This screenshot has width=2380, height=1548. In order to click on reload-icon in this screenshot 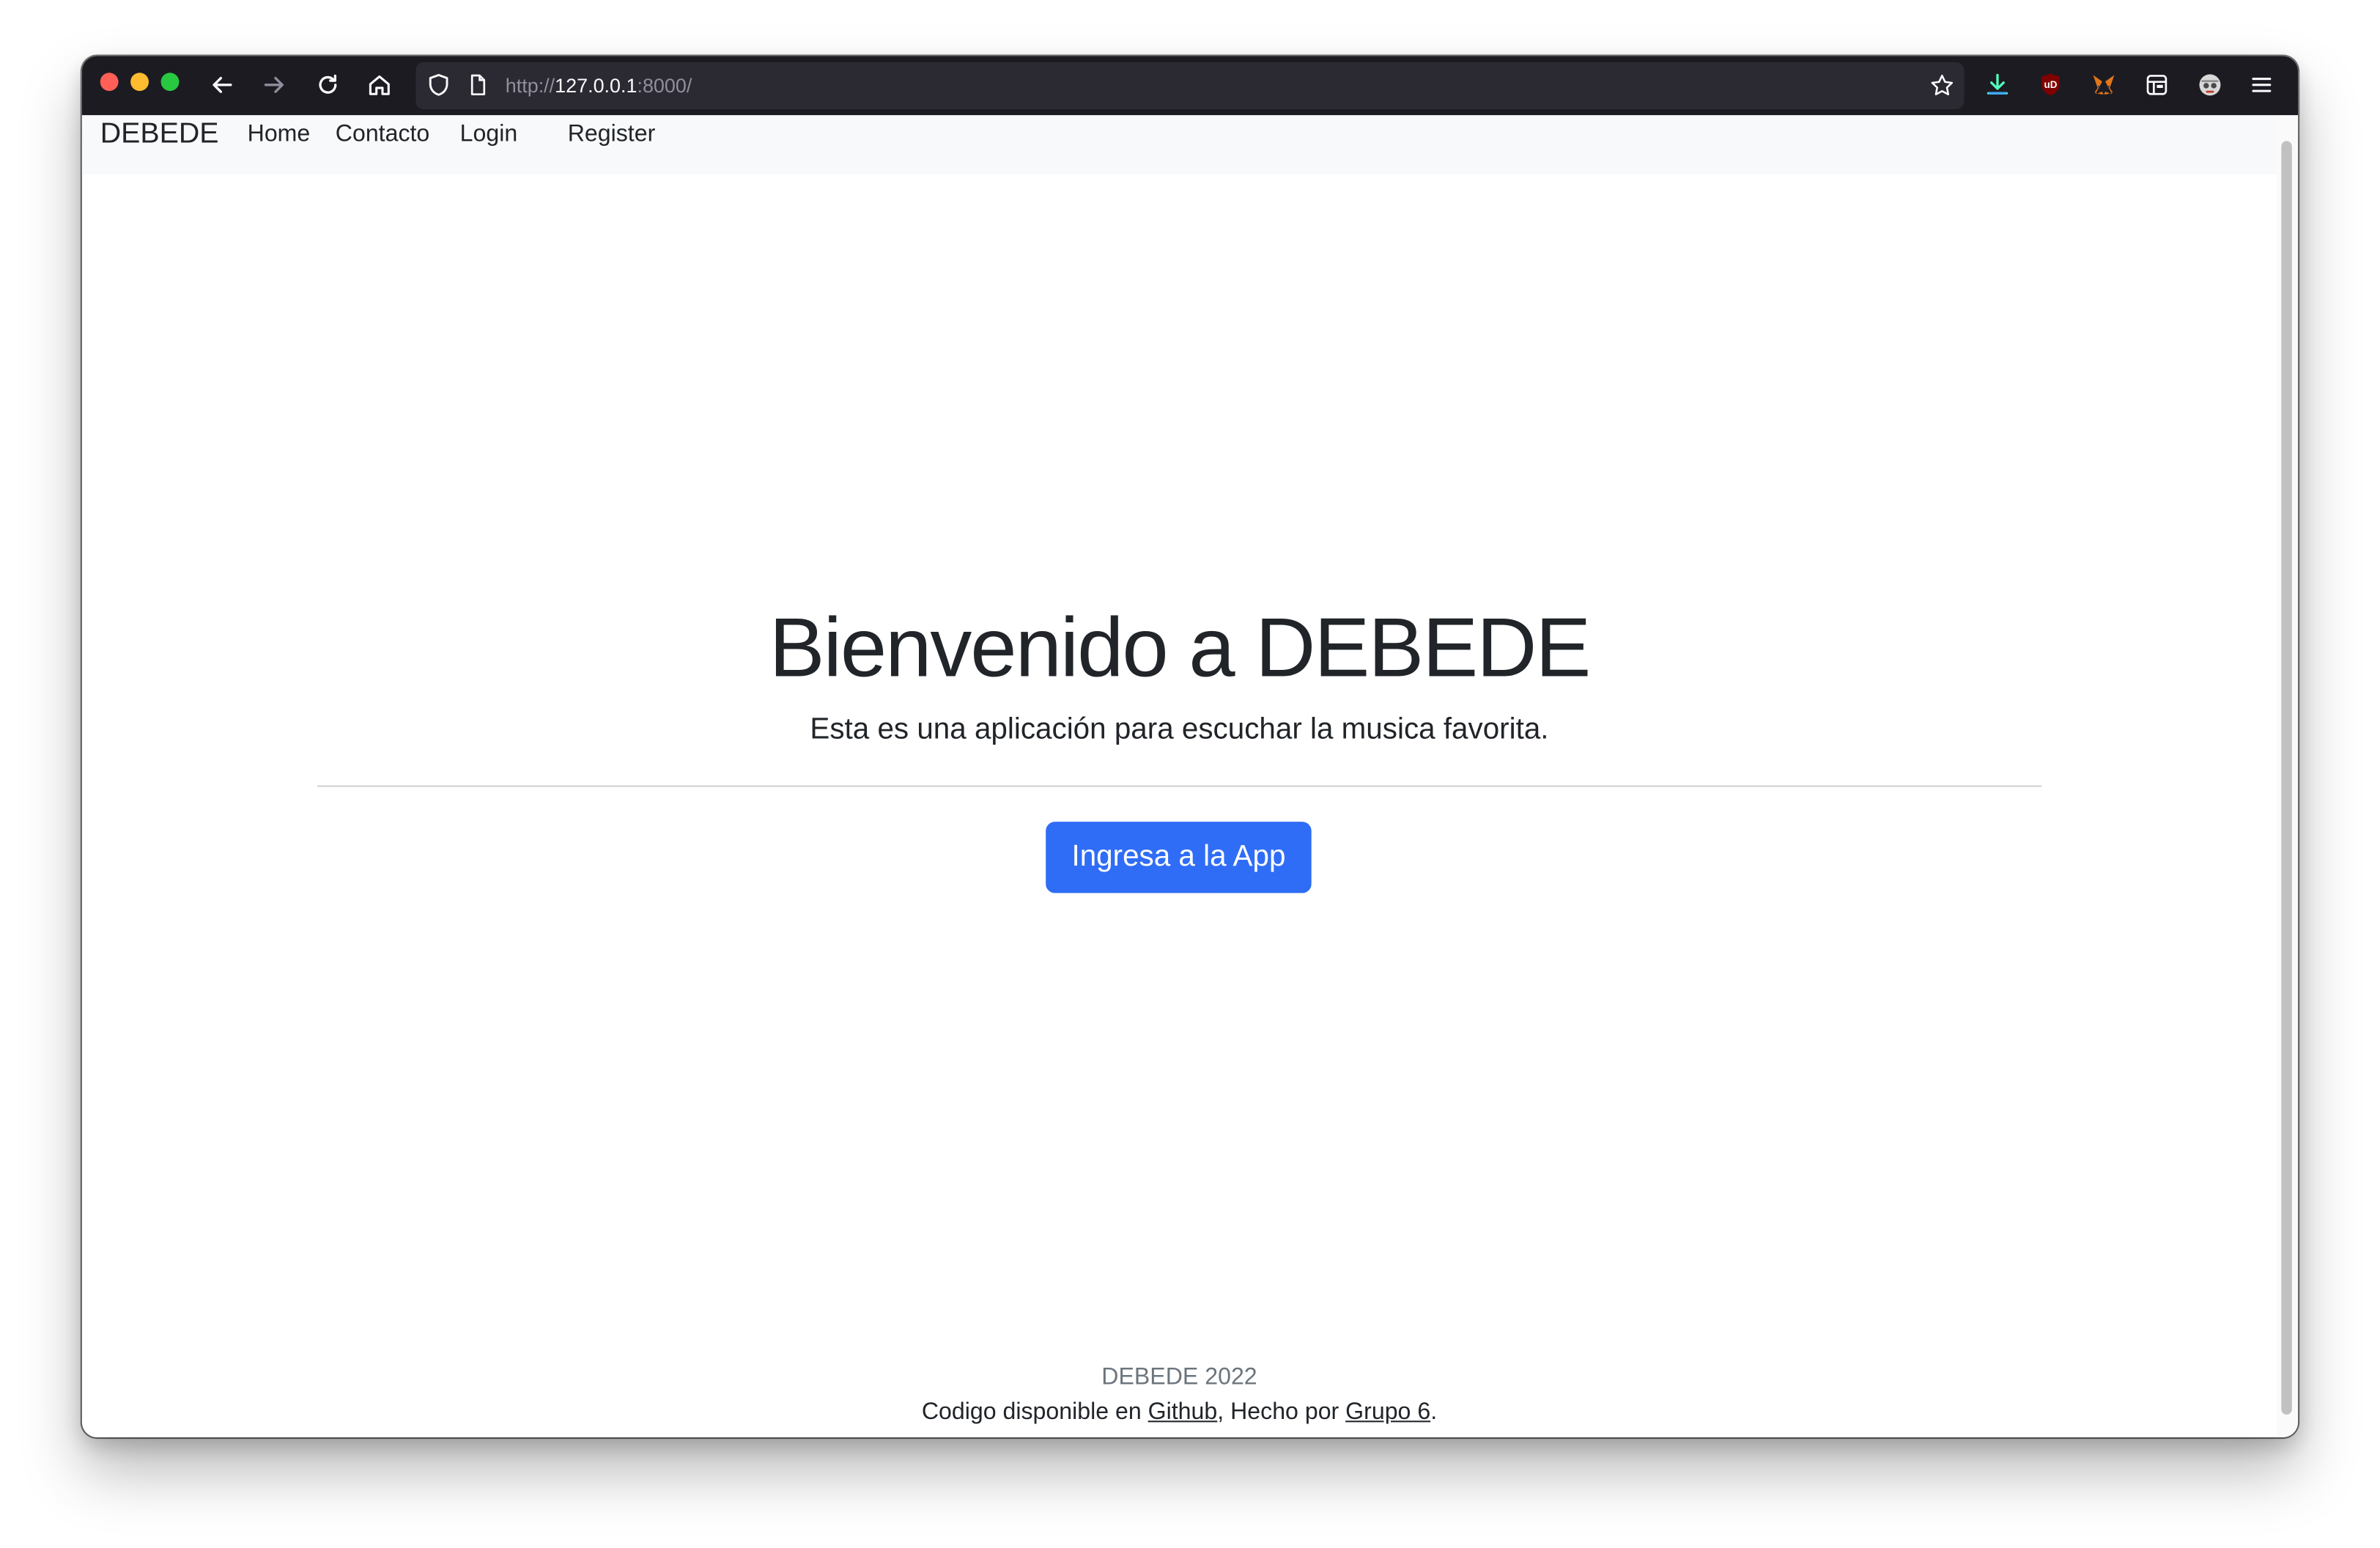, I will do `click(328, 85)`.